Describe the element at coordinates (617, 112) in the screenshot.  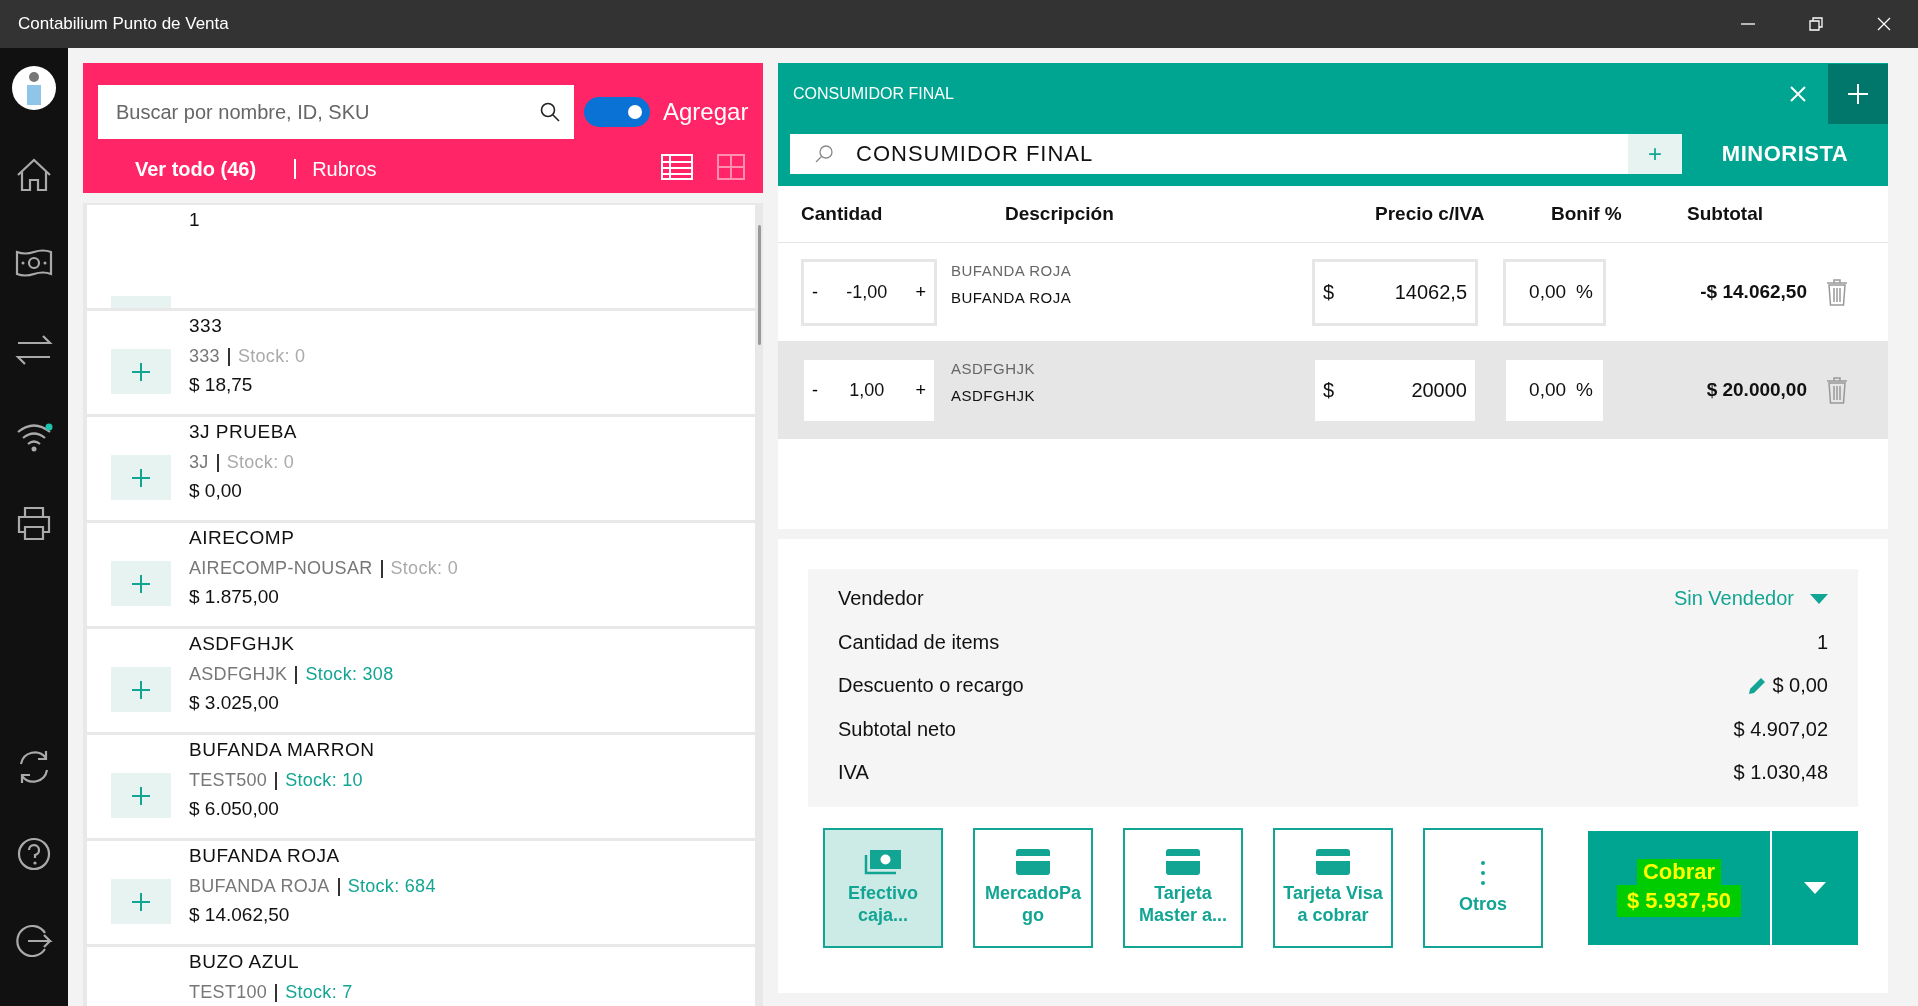
I see `add-toggle` at that location.